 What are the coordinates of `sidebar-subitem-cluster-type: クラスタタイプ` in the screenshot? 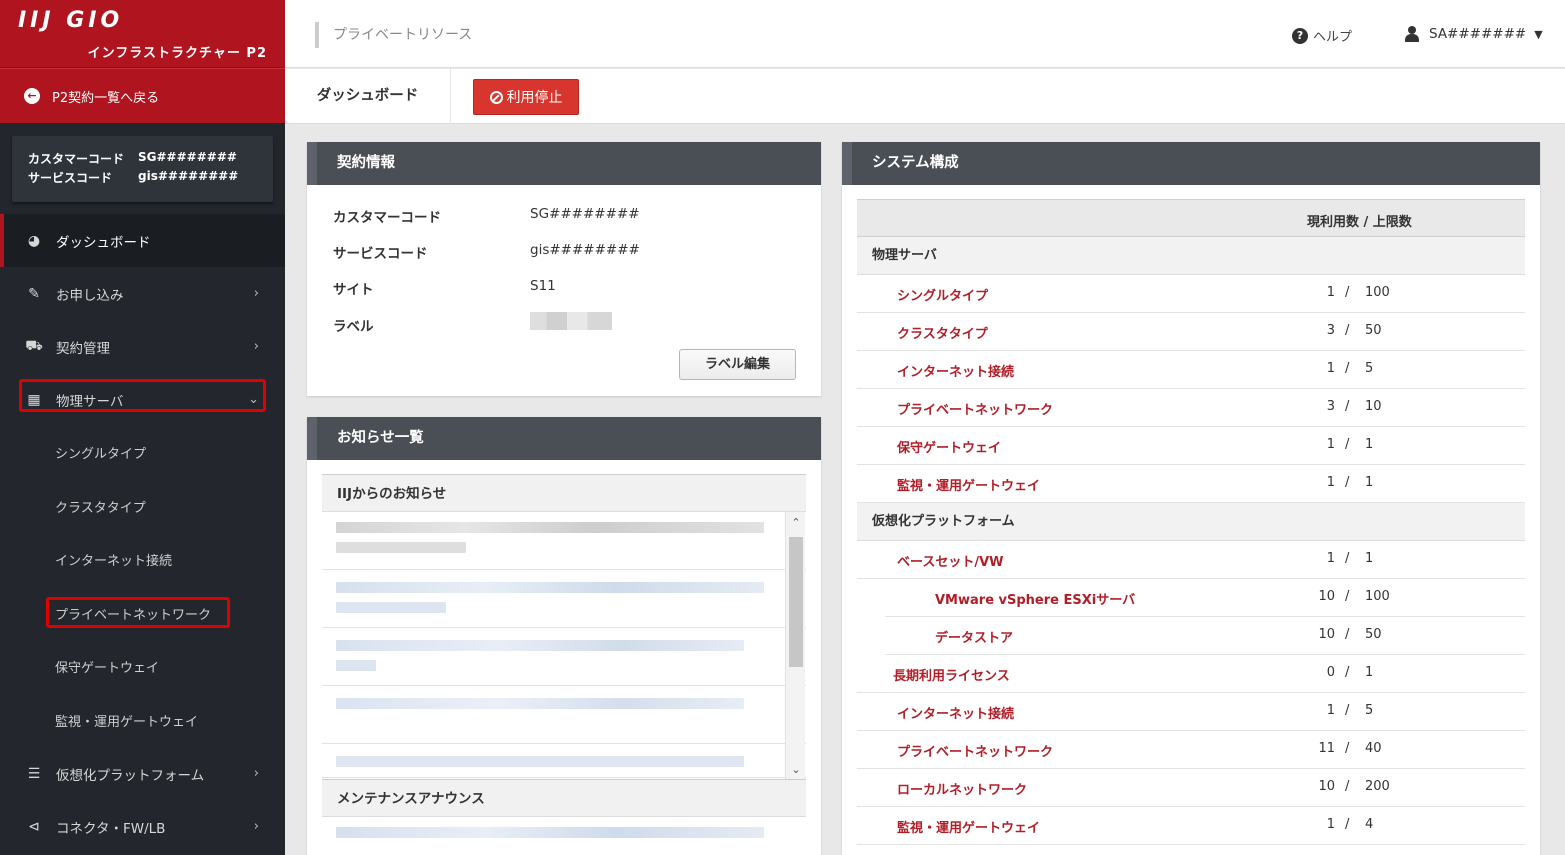 It's located at (142, 507).